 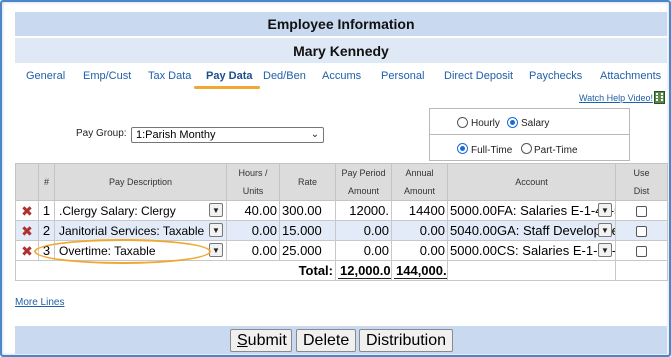 I want to click on col-use-line1: Use, so click(x=641, y=173).